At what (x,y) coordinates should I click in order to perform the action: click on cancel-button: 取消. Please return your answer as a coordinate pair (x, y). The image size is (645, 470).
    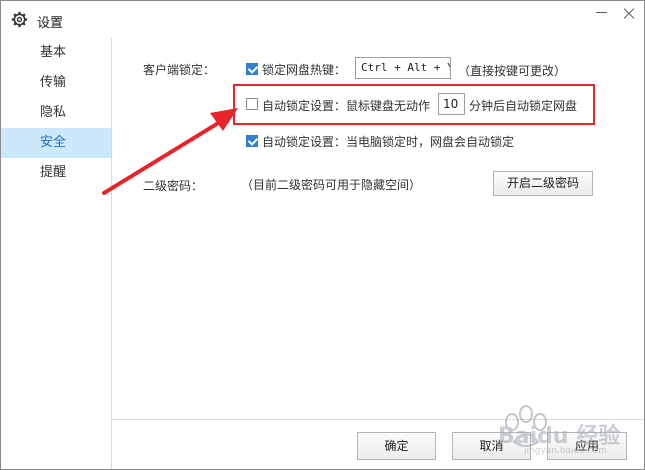
    Looking at the image, I should click on (491, 446).